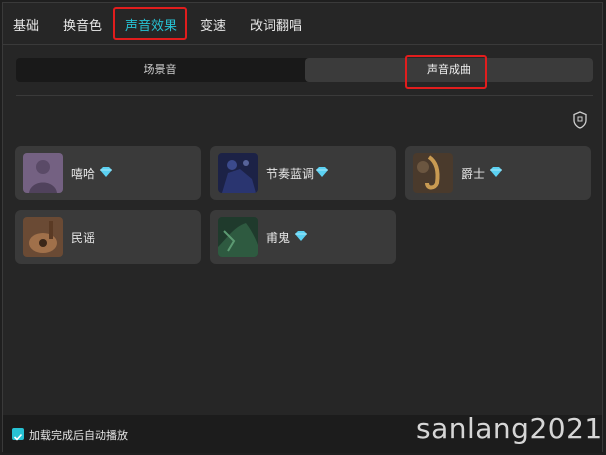 The image size is (606, 455). I want to click on effect-card-jazz: 爵士, so click(498, 173).